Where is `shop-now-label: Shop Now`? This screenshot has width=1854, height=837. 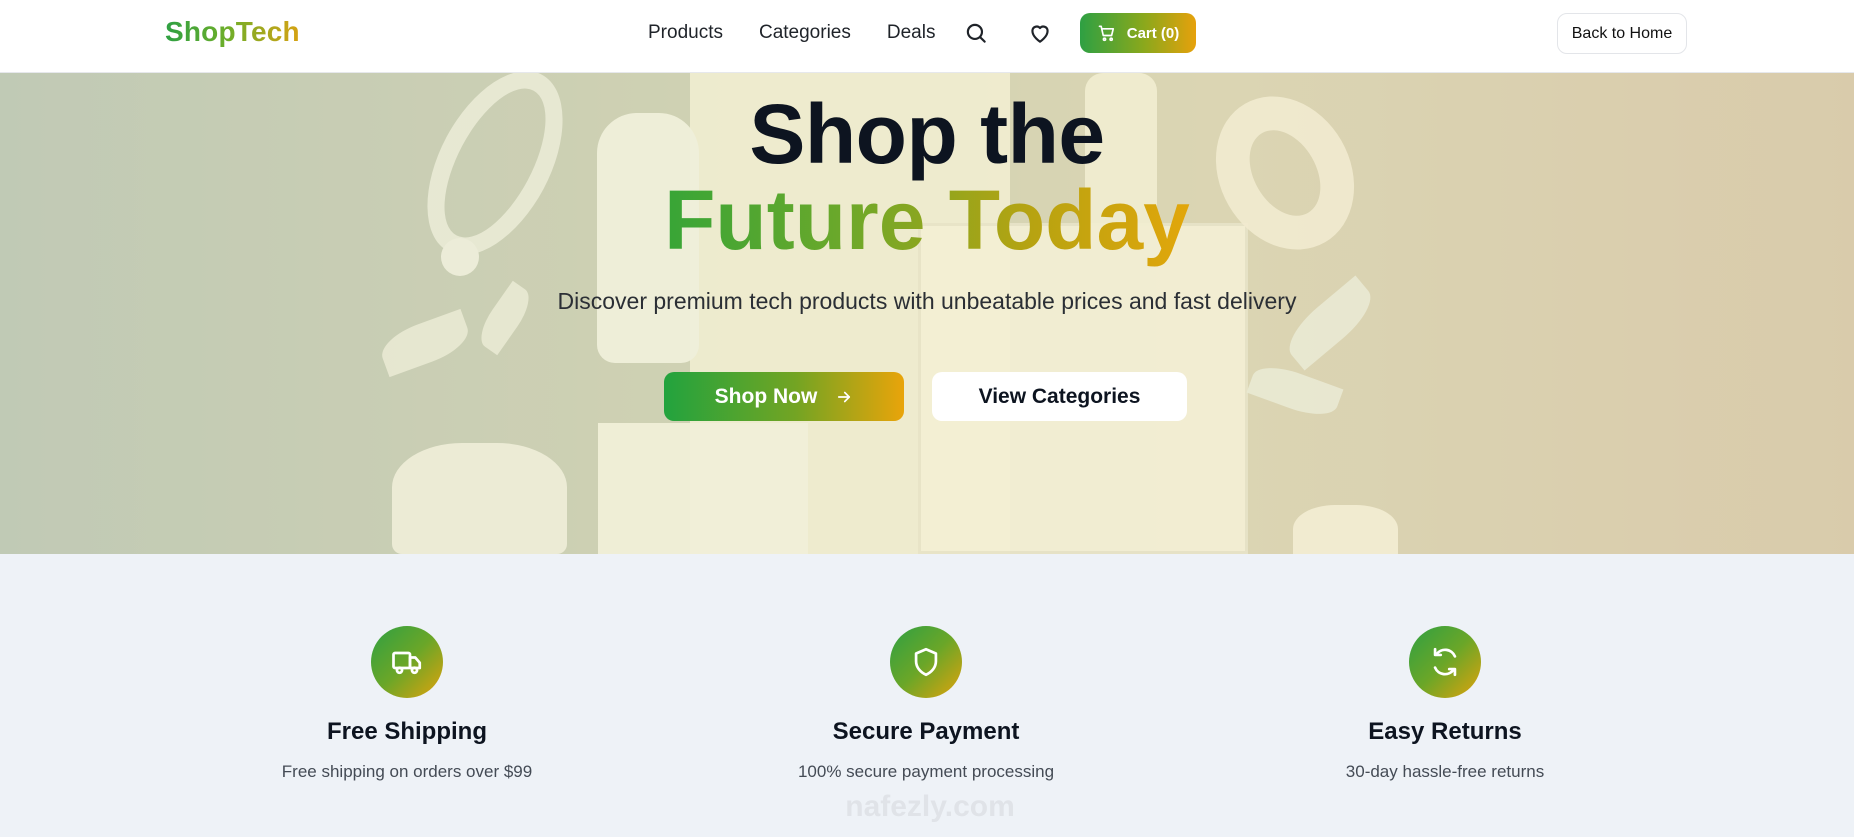 shop-now-label: Shop Now is located at coordinates (766, 396).